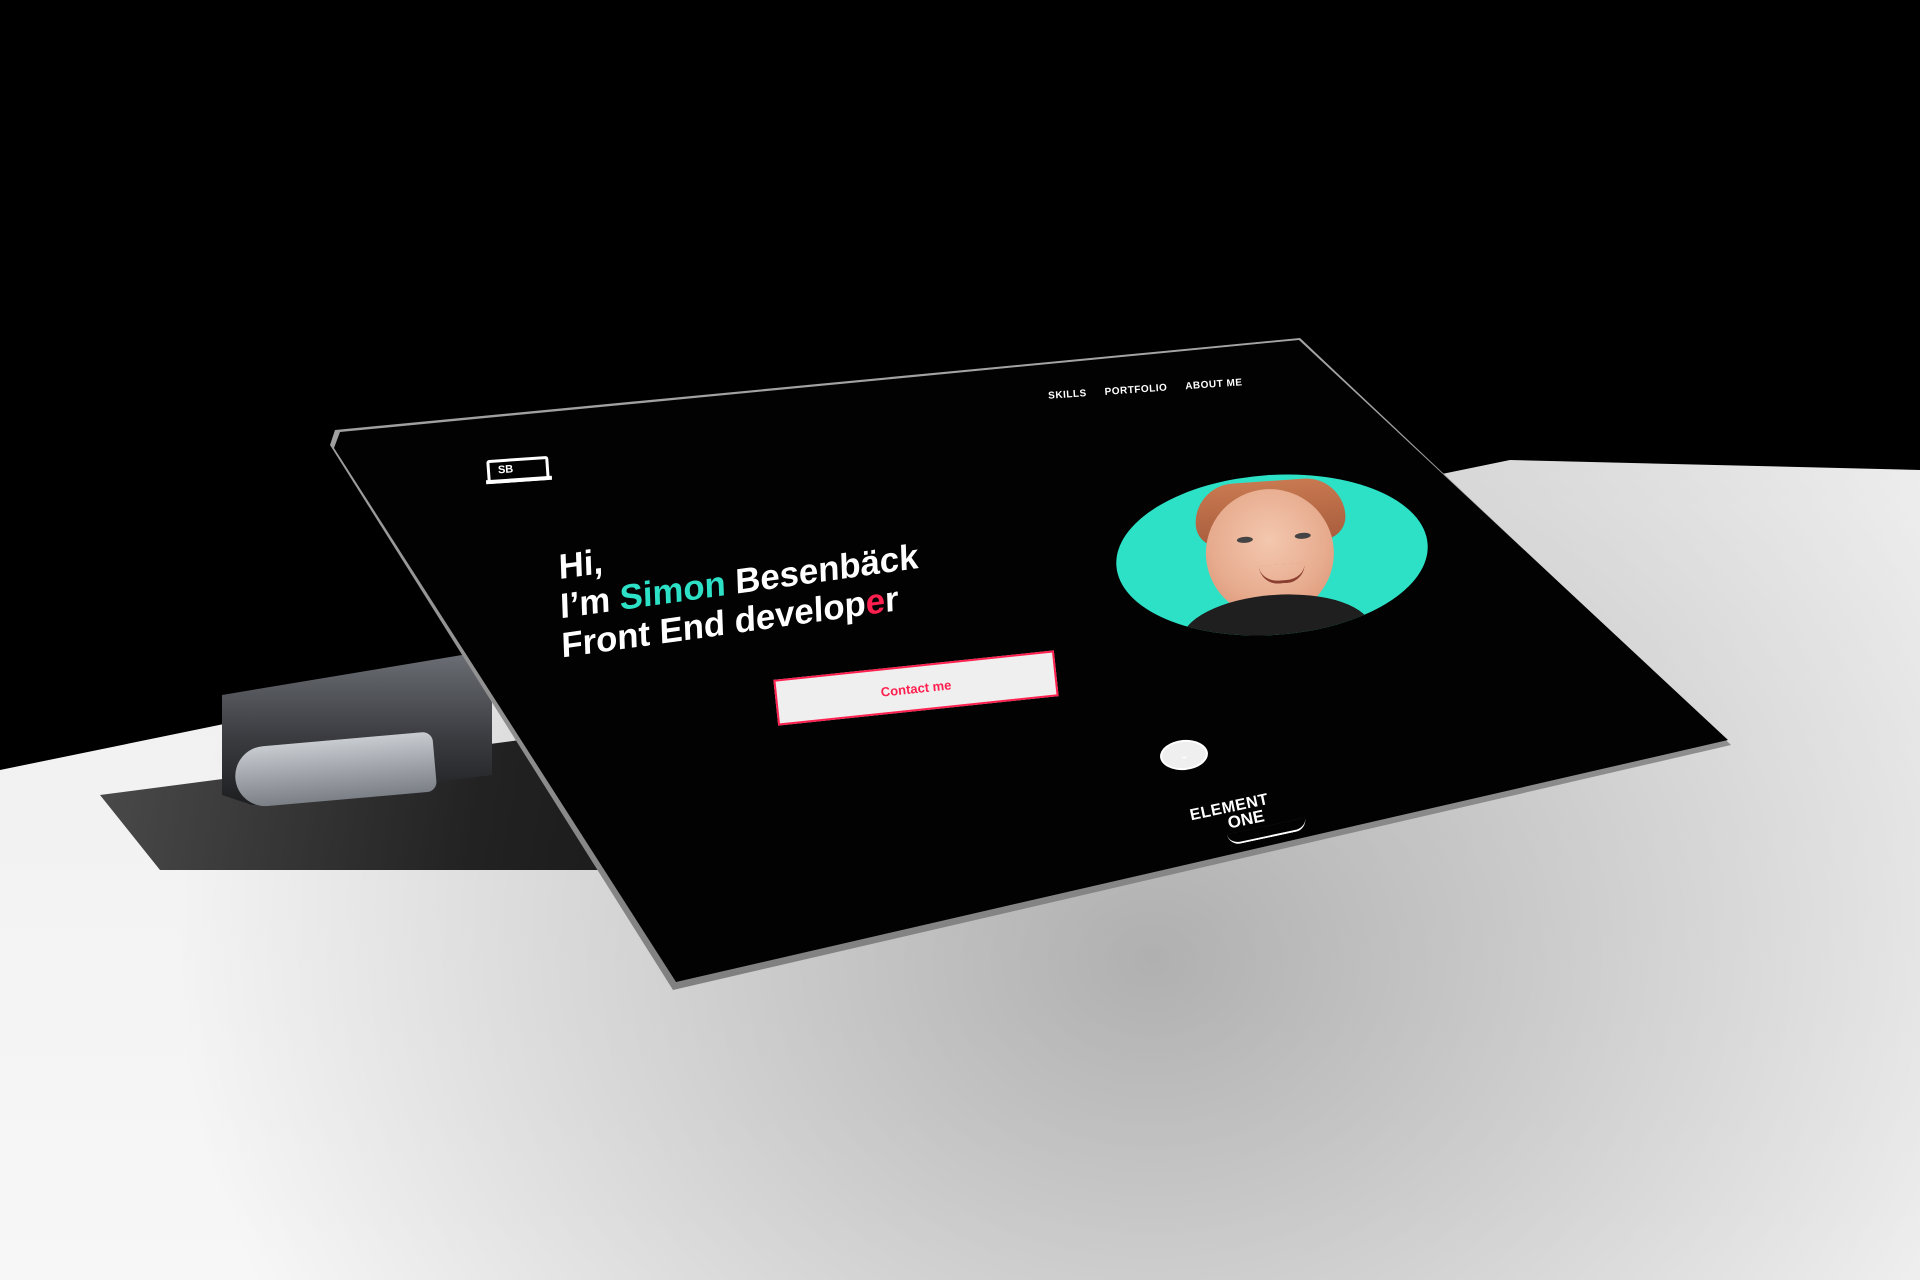 This screenshot has height=1280, width=1920. Describe the element at coordinates (581, 564) in the screenshot. I see `hero-line-1-text: Hi,` at that location.